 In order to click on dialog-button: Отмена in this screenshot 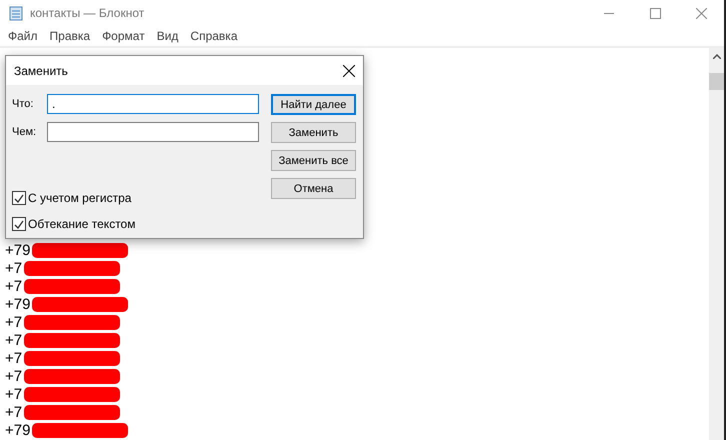, I will do `click(313, 188)`.